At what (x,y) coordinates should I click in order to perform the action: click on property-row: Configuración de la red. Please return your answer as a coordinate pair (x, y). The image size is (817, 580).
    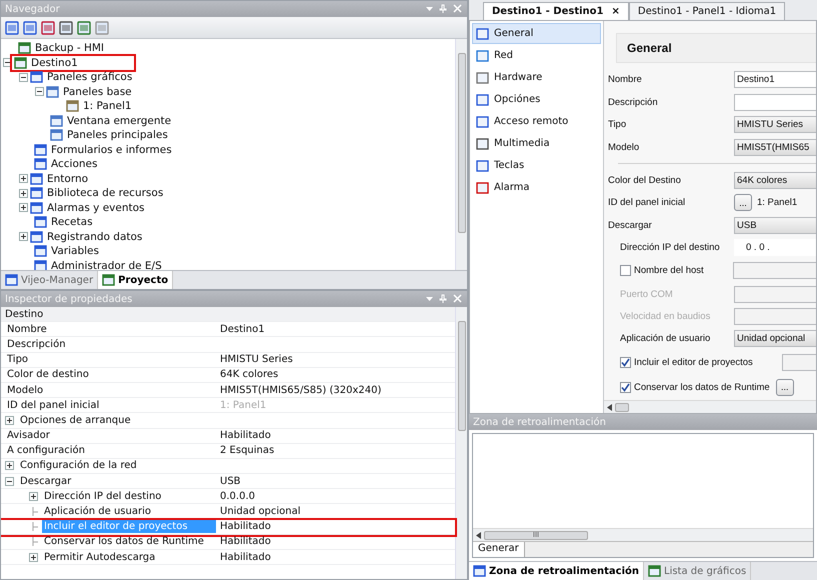
    Looking at the image, I should click on (228, 466).